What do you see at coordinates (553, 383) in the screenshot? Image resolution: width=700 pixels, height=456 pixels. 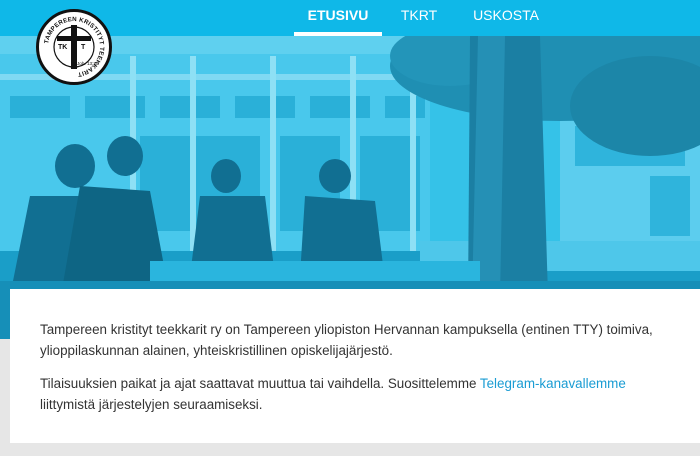 I see `telegram-channel-link: Telegram-kanavallemme` at bounding box center [553, 383].